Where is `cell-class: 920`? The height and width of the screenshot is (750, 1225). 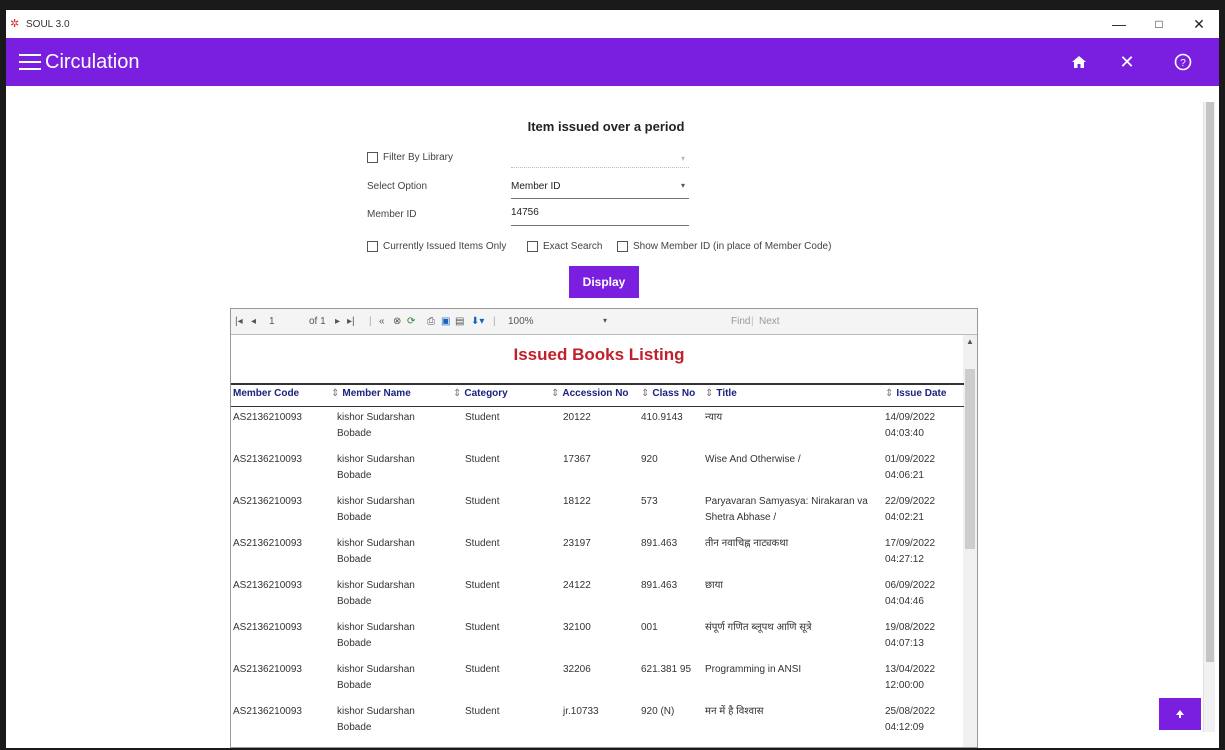
cell-class: 920 is located at coordinates (649, 459).